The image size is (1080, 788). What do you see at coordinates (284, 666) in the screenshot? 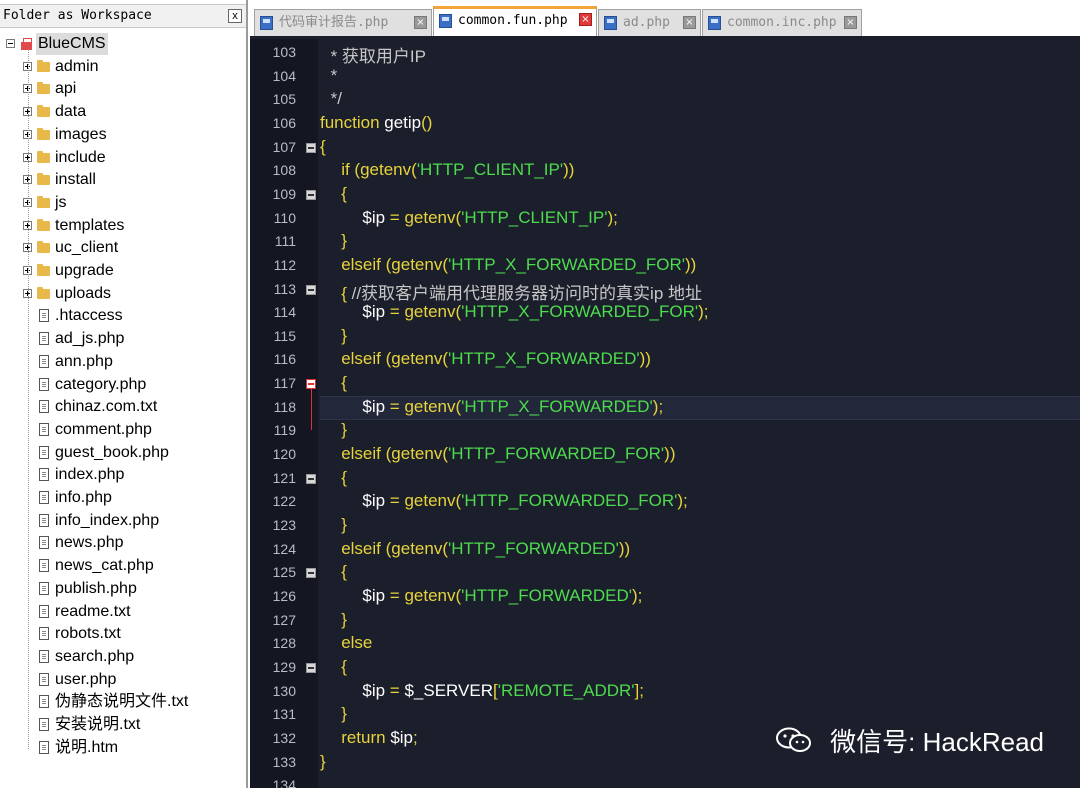
I see `line-number: 129` at bounding box center [284, 666].